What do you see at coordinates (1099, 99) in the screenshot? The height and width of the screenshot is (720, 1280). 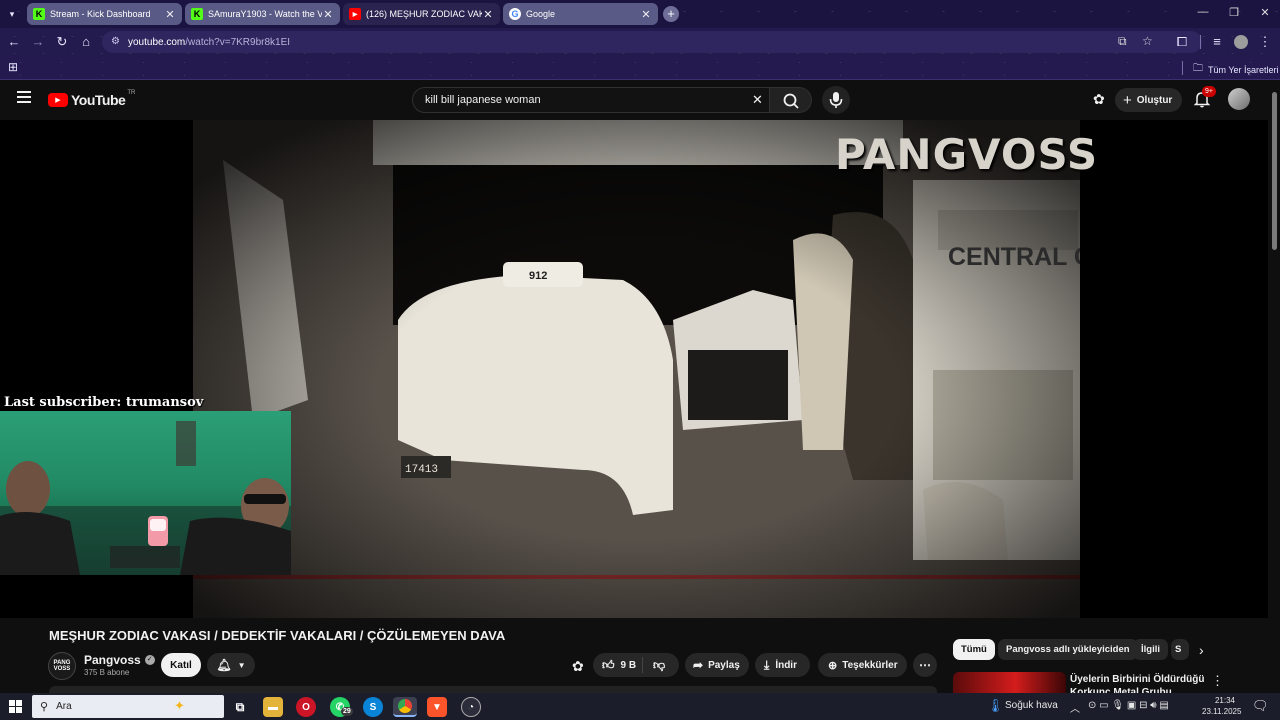 I see `premium-gift-icon: ✿` at bounding box center [1099, 99].